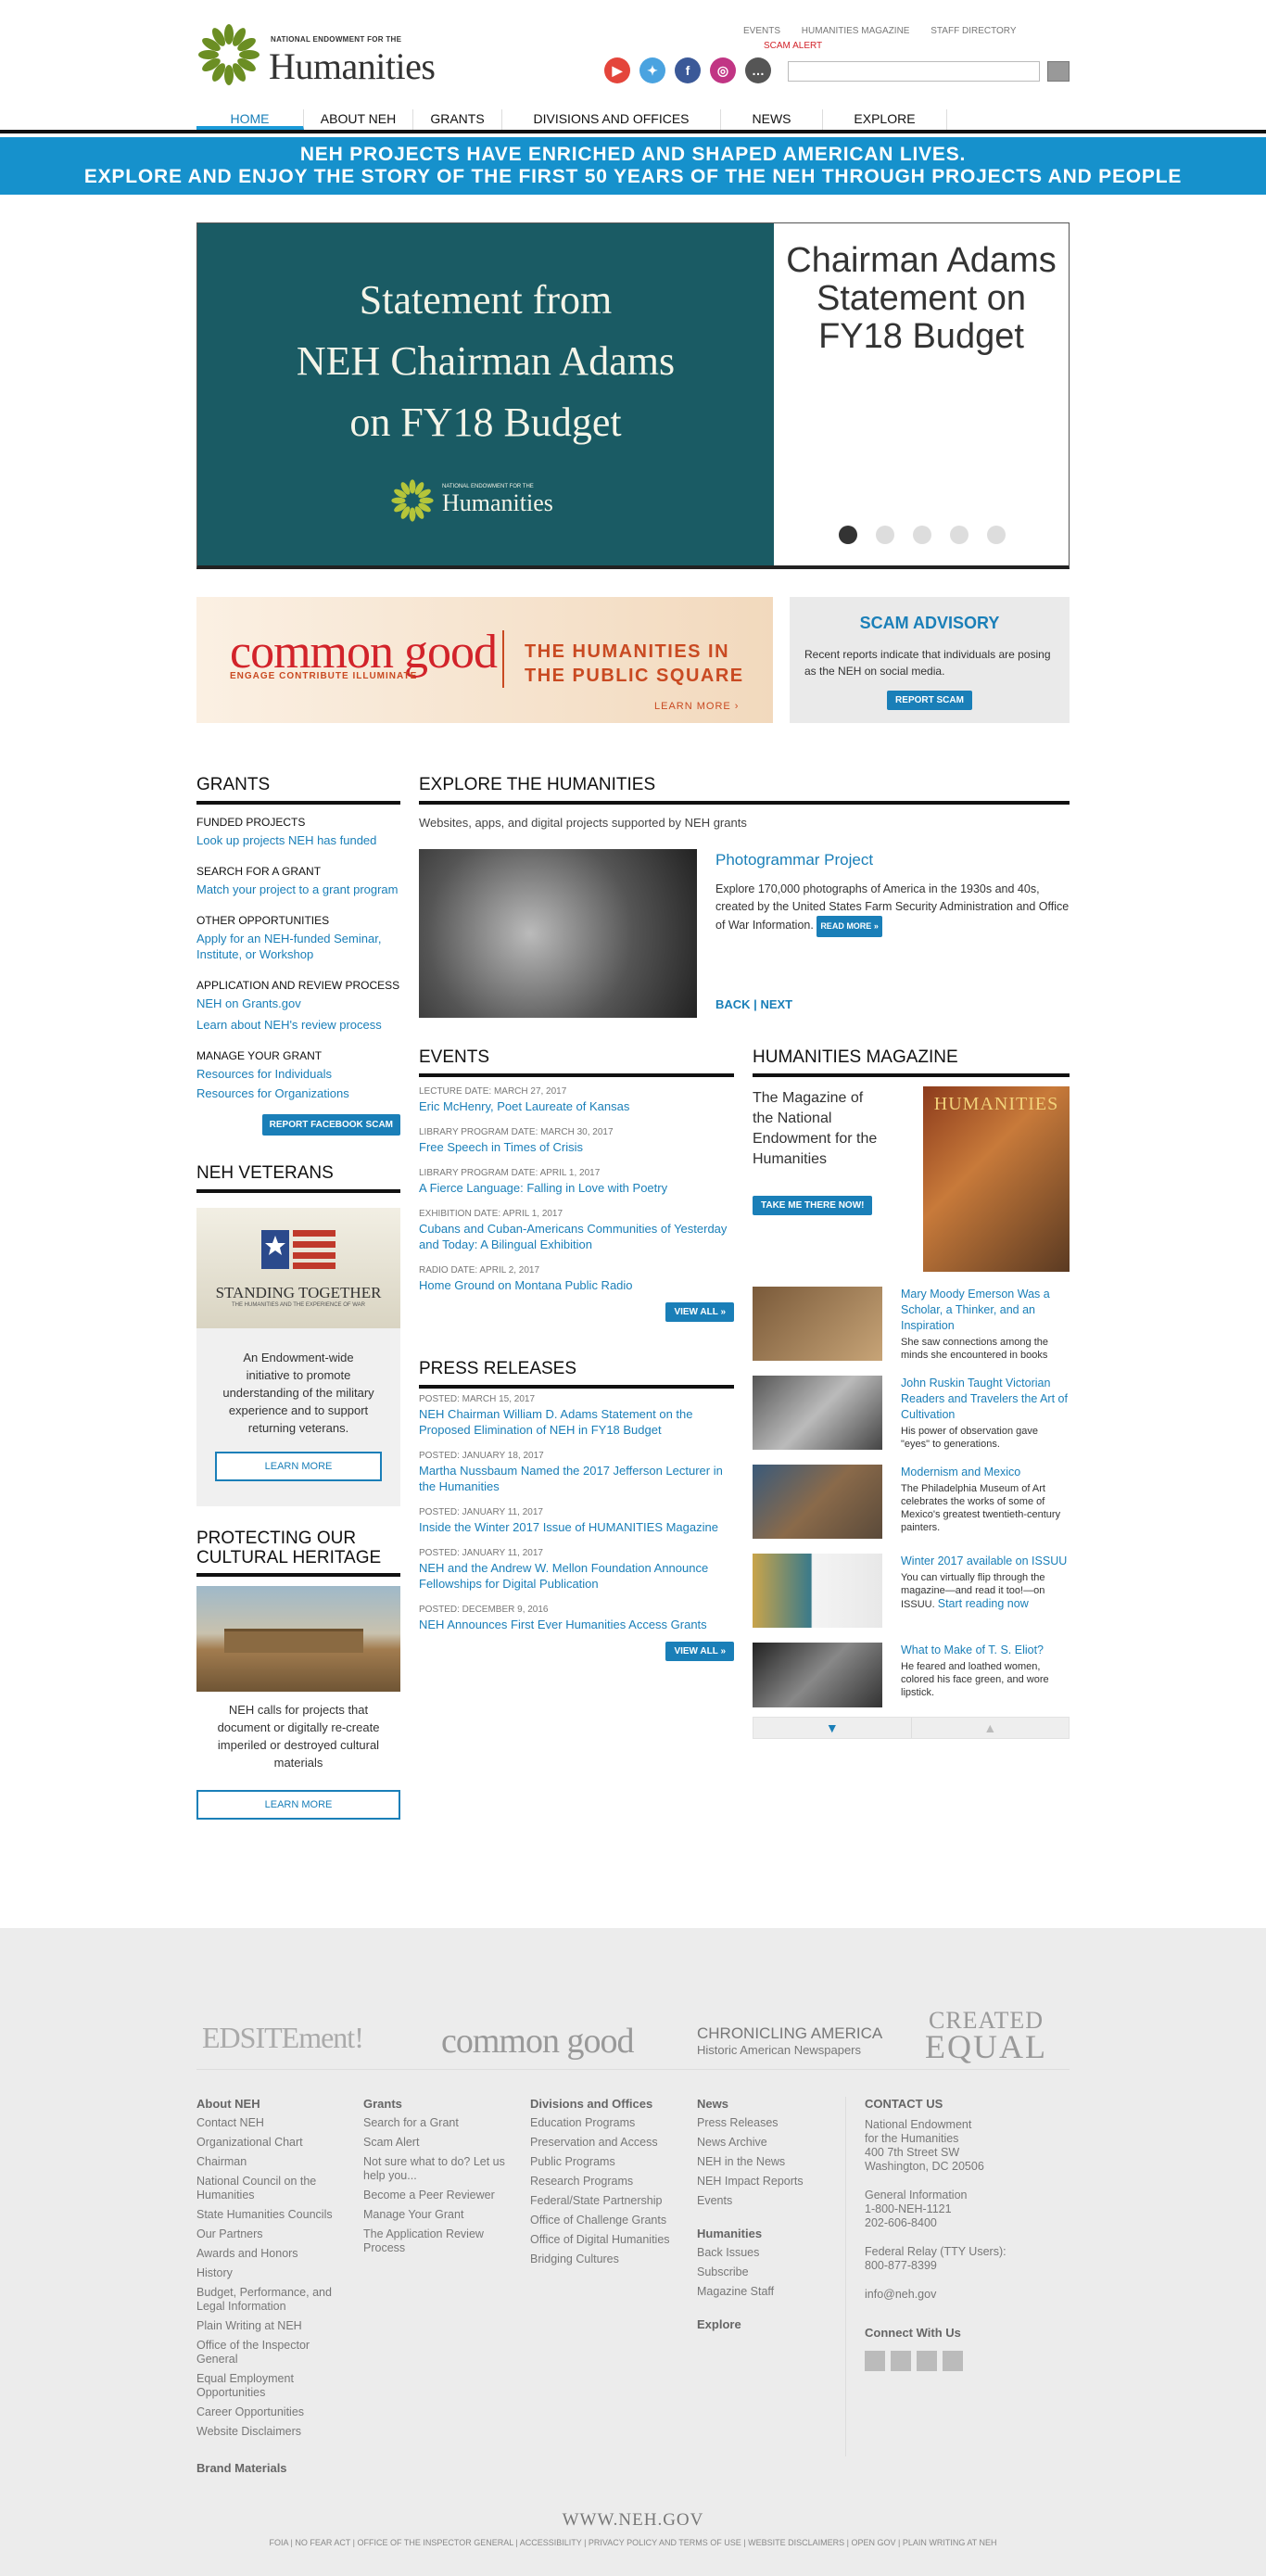  I want to click on footer-link: Press Releases, so click(771, 2123).